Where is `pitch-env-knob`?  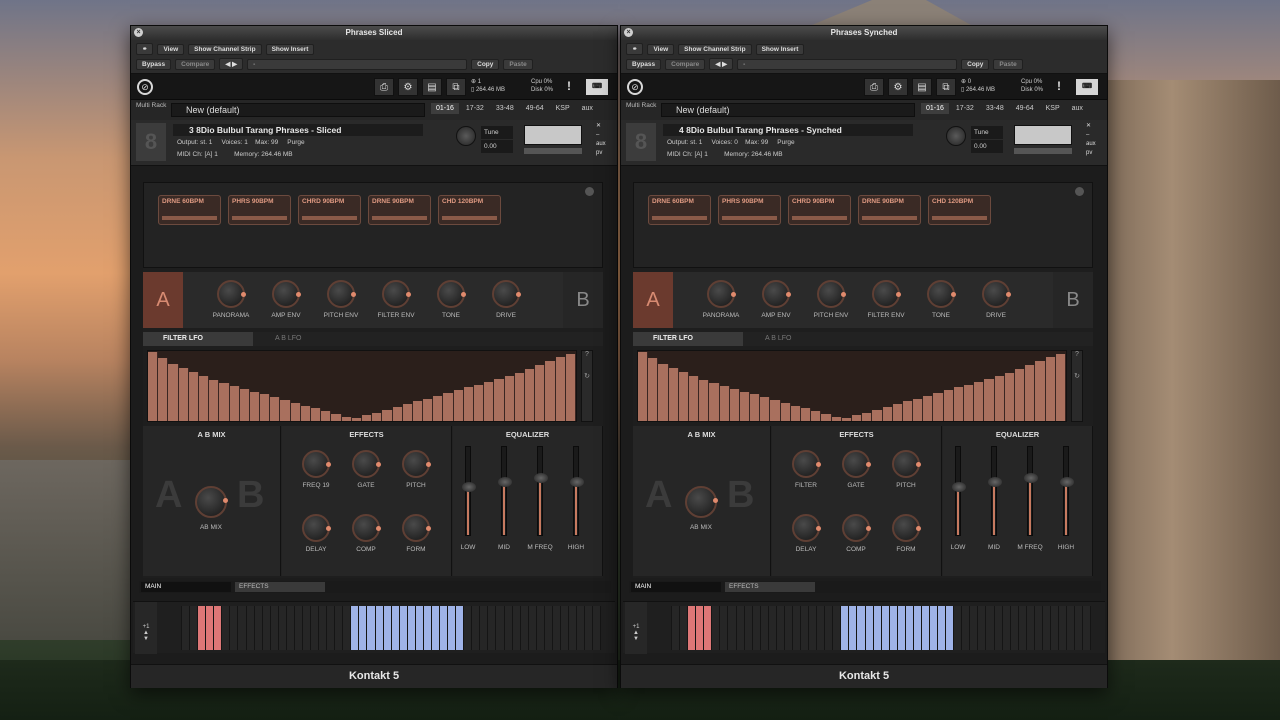
pitch-env-knob is located at coordinates (831, 294).